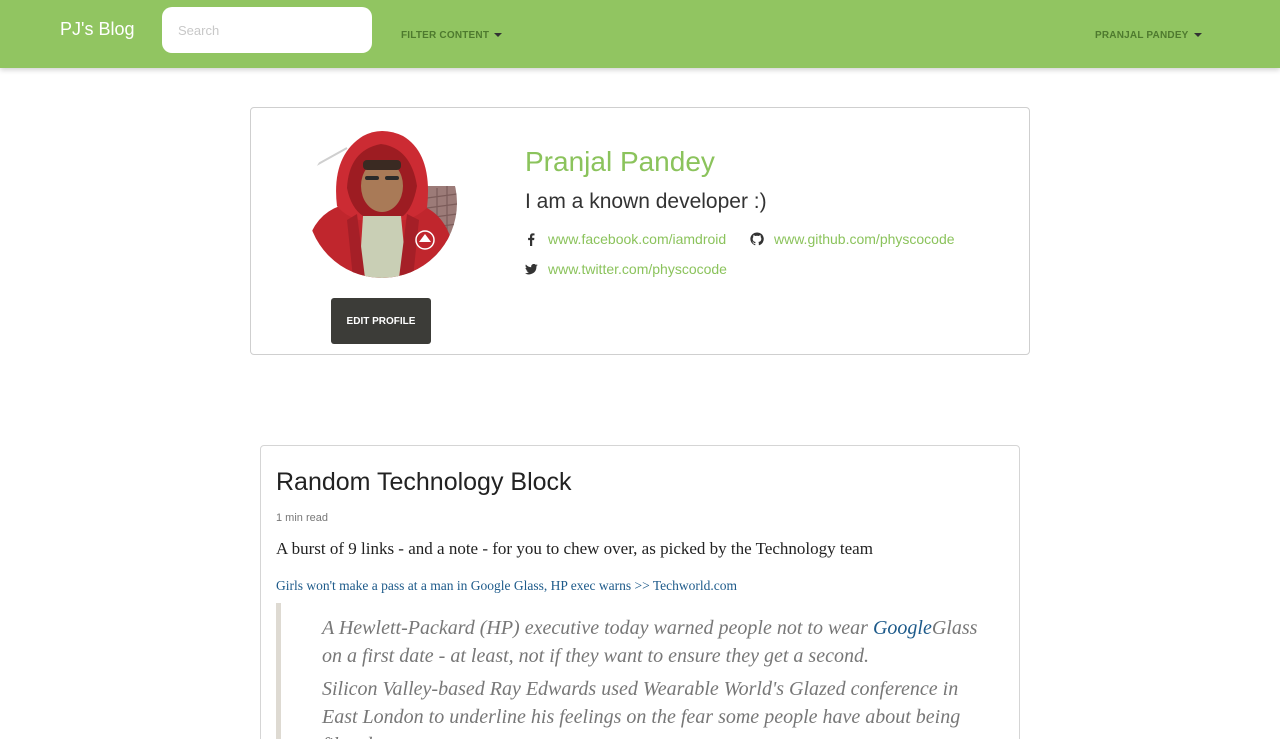 This screenshot has width=1280, height=739. I want to click on twitter-icon, so click(531, 269).